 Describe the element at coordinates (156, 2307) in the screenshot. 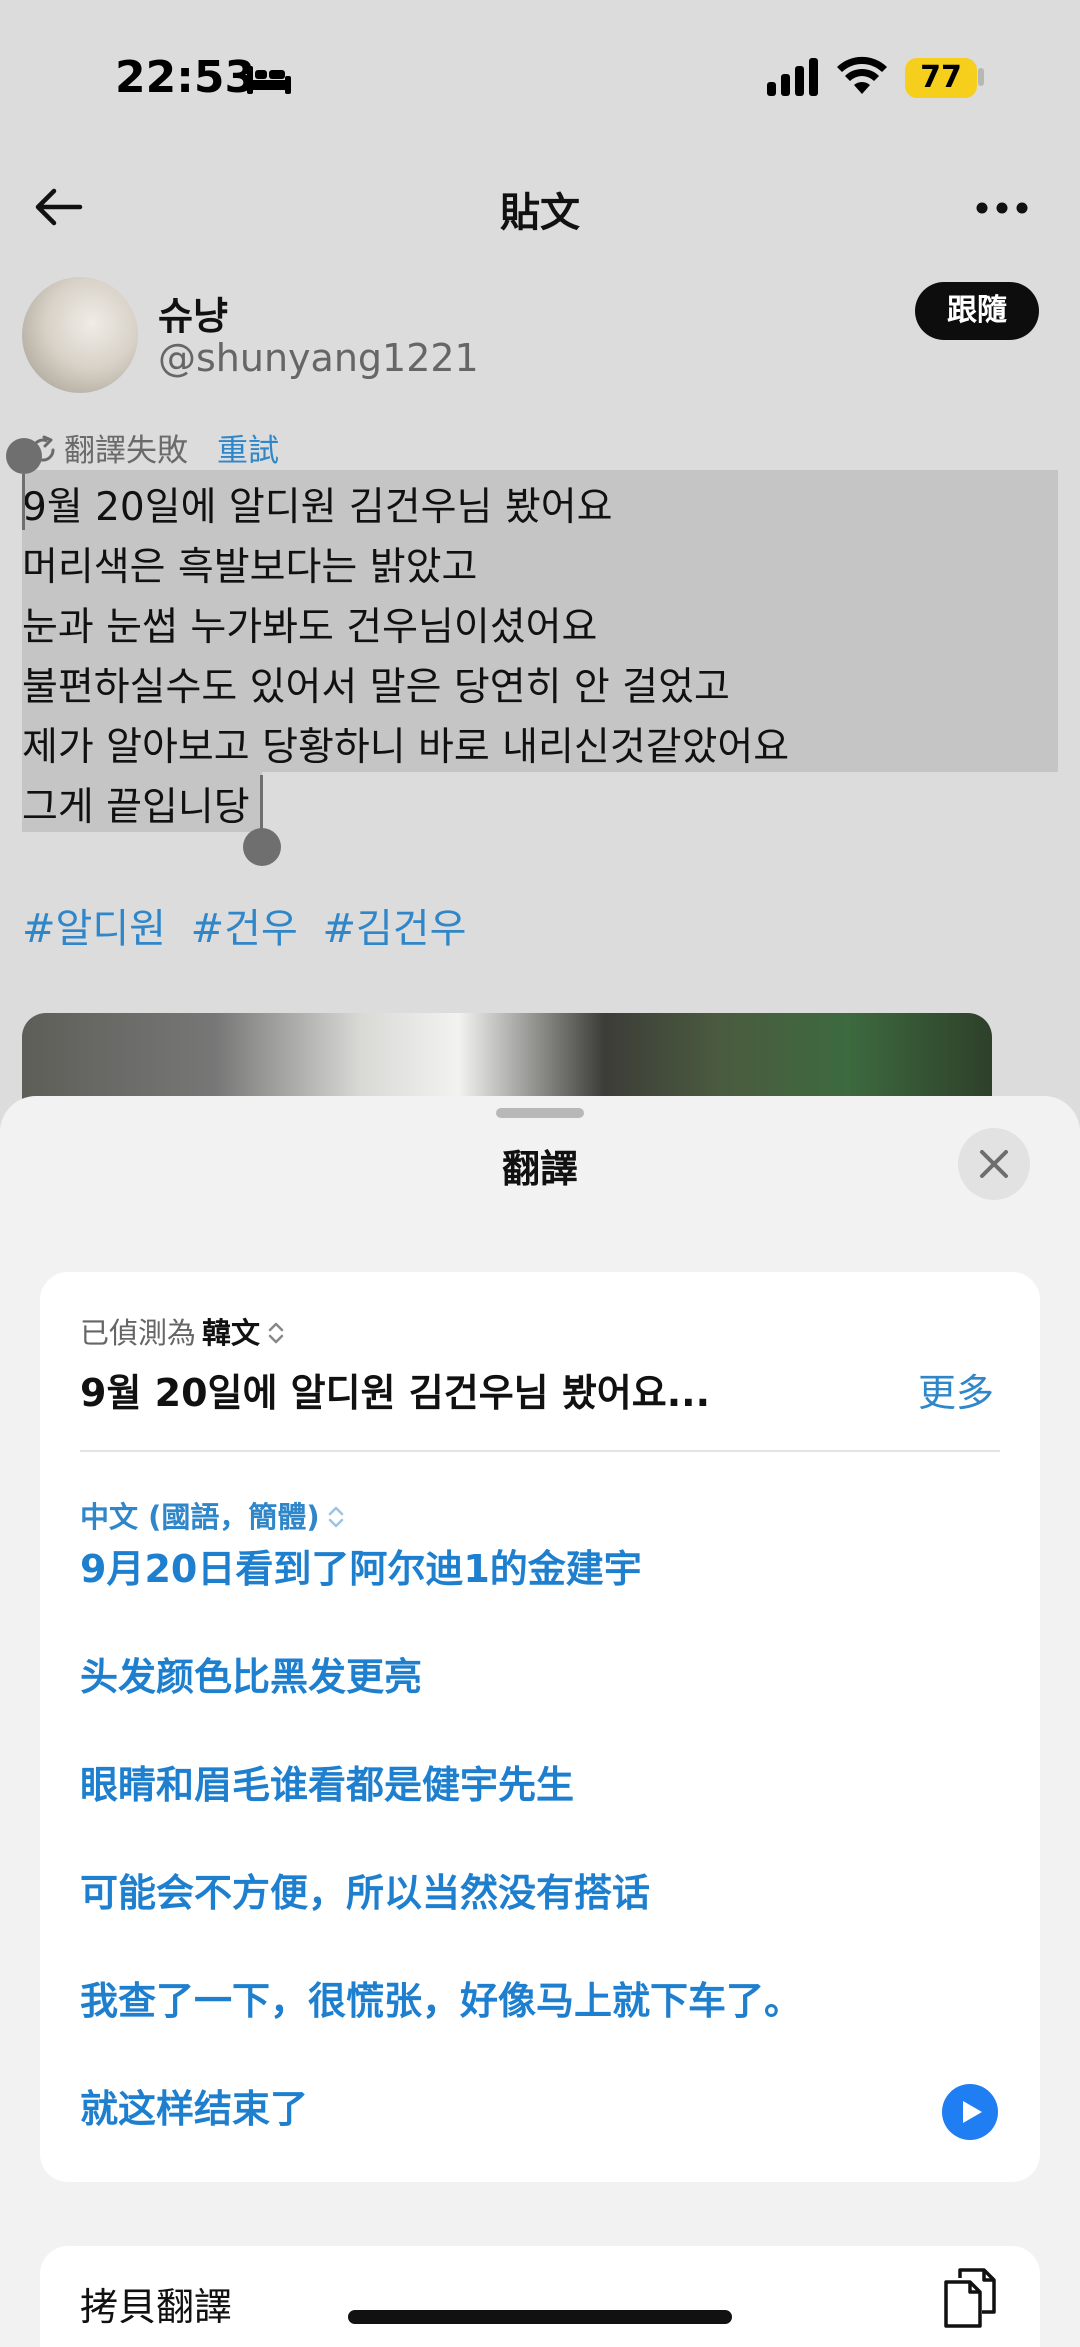

I see `copy-translation-label: 拷貝翻譯` at that location.